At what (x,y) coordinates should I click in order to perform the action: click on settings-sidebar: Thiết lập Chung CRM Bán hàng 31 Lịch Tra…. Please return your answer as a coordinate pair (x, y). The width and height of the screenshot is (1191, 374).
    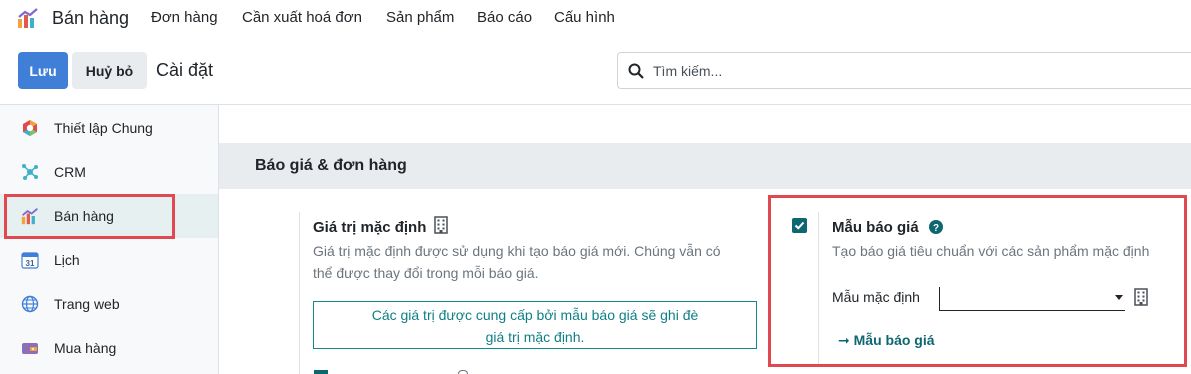
    Looking at the image, I should click on (109, 239).